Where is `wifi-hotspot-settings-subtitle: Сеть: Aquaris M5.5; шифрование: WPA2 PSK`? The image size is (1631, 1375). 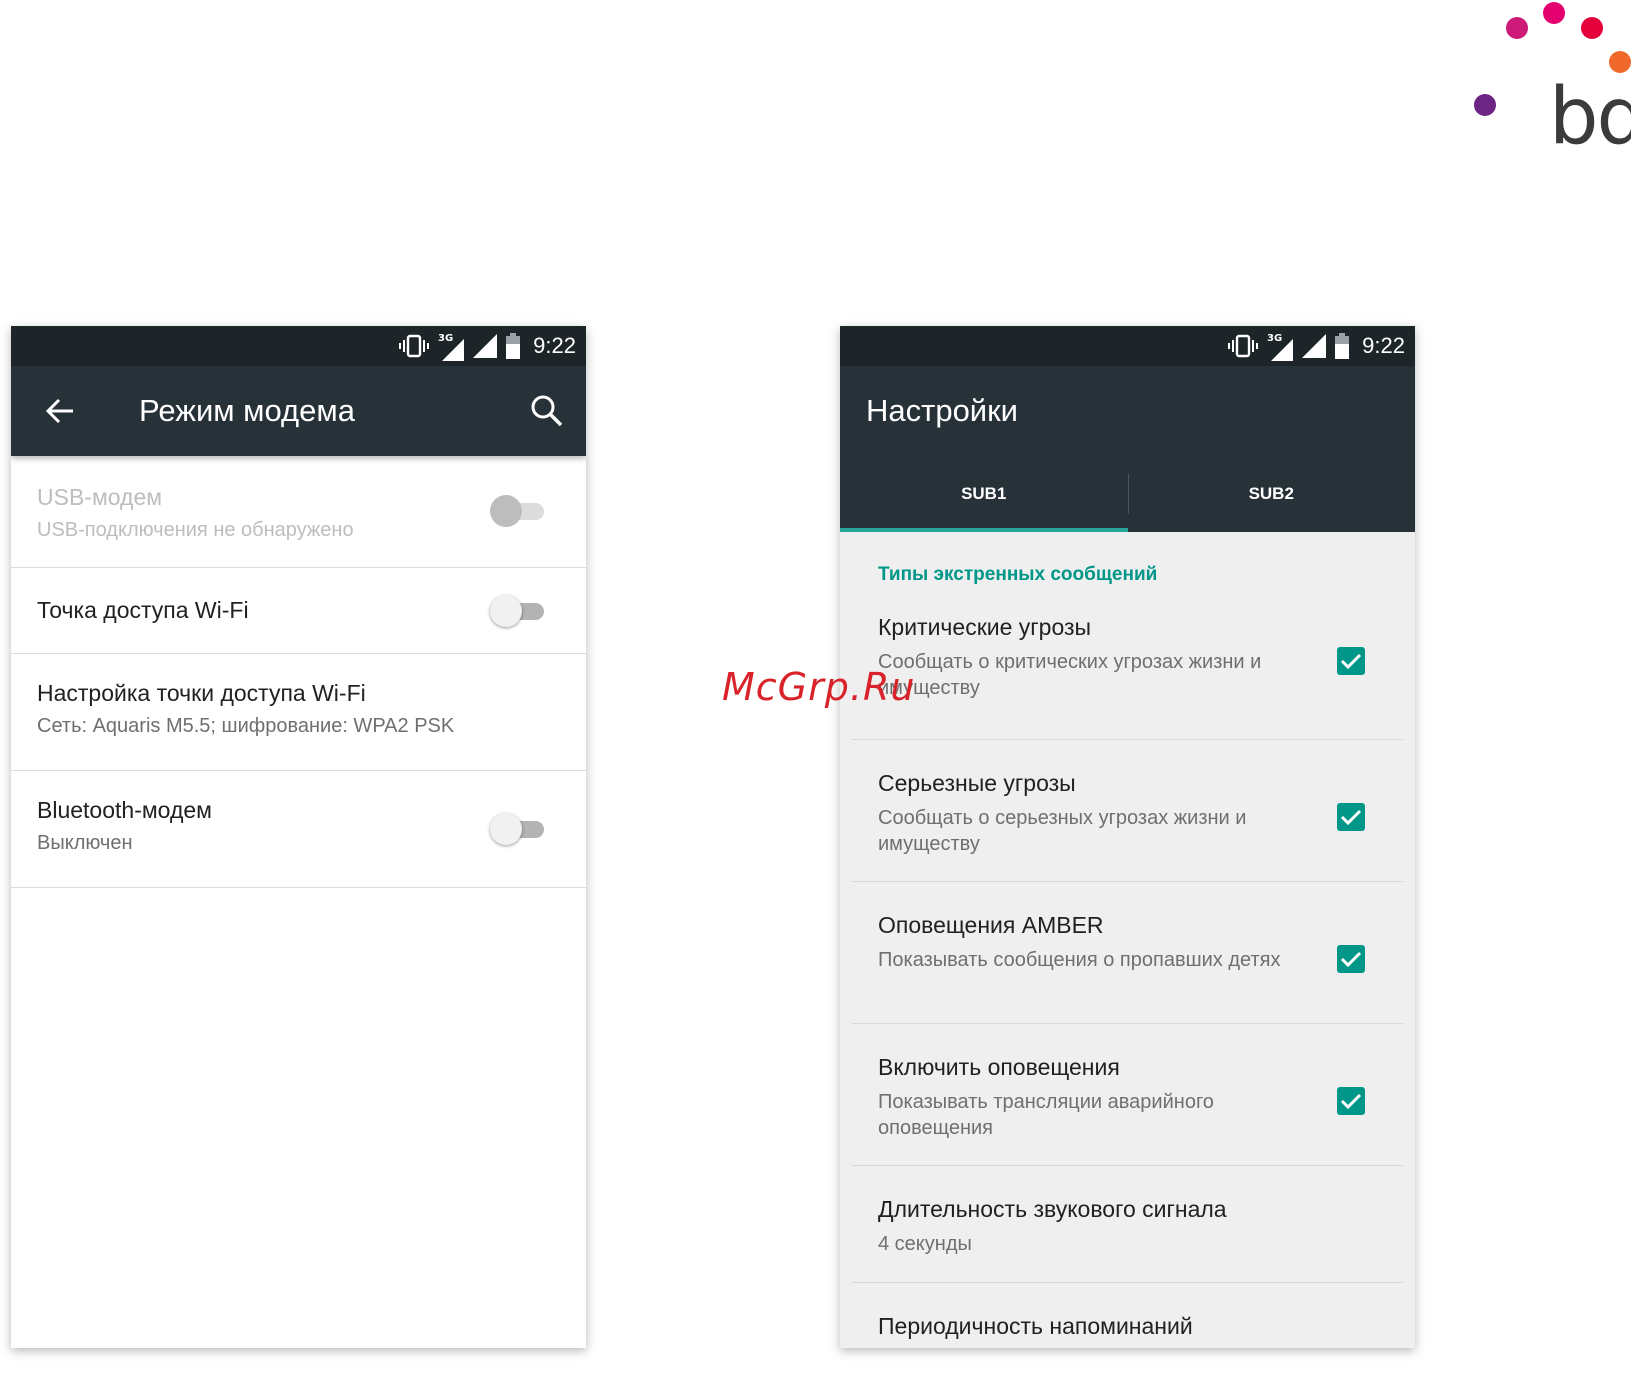 wifi-hotspot-settings-subtitle: Сеть: Aquaris M5.5; шифрование: WPA2 PSK is located at coordinates (246, 726).